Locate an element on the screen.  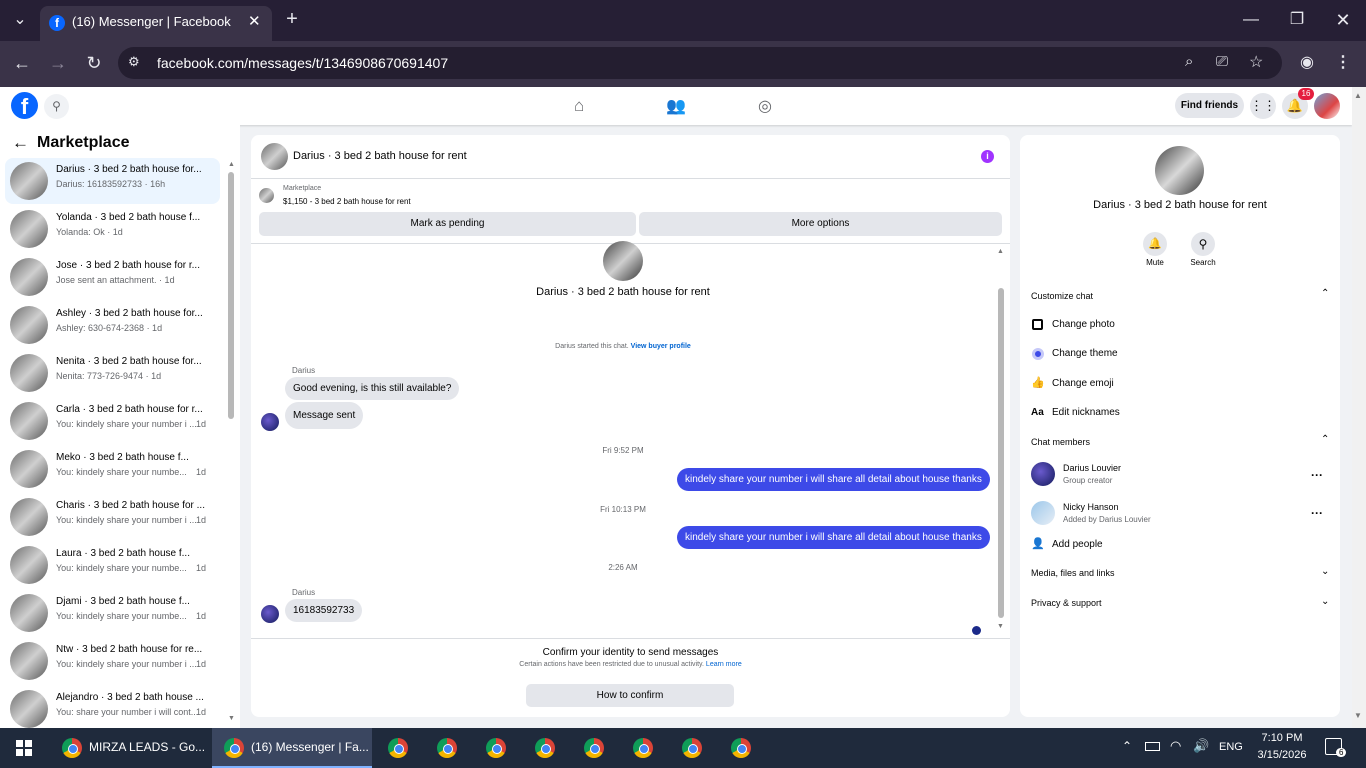
info-icon: i is located at coordinates (987, 156).